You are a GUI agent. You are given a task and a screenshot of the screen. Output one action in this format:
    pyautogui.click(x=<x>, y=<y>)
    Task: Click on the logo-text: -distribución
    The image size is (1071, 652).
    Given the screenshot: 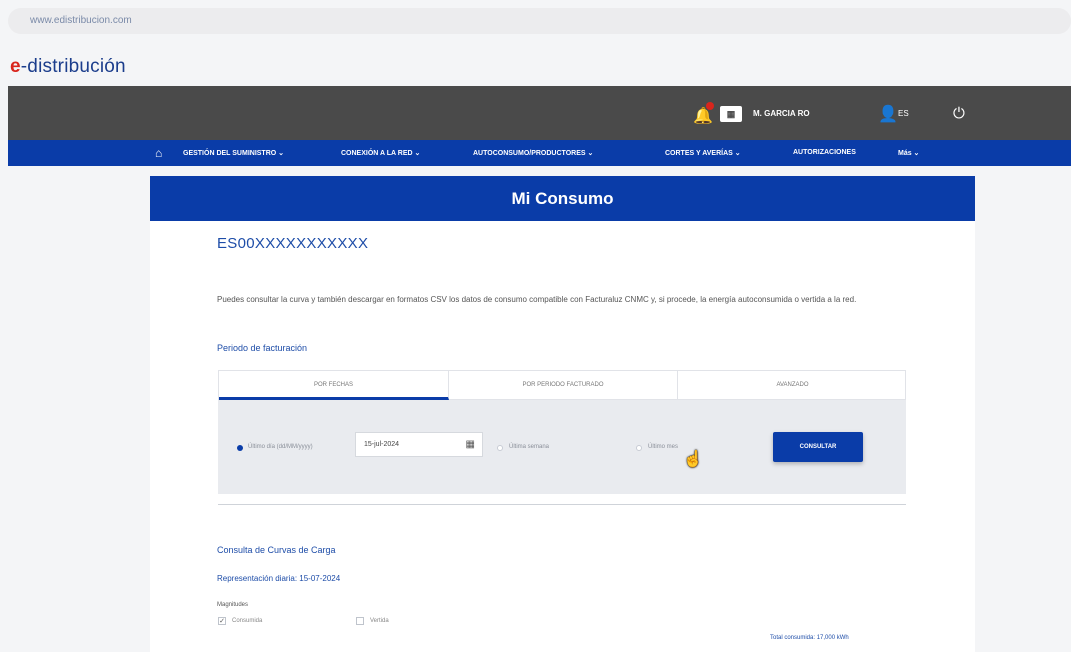 What is the action you would take?
    pyautogui.click(x=73, y=66)
    